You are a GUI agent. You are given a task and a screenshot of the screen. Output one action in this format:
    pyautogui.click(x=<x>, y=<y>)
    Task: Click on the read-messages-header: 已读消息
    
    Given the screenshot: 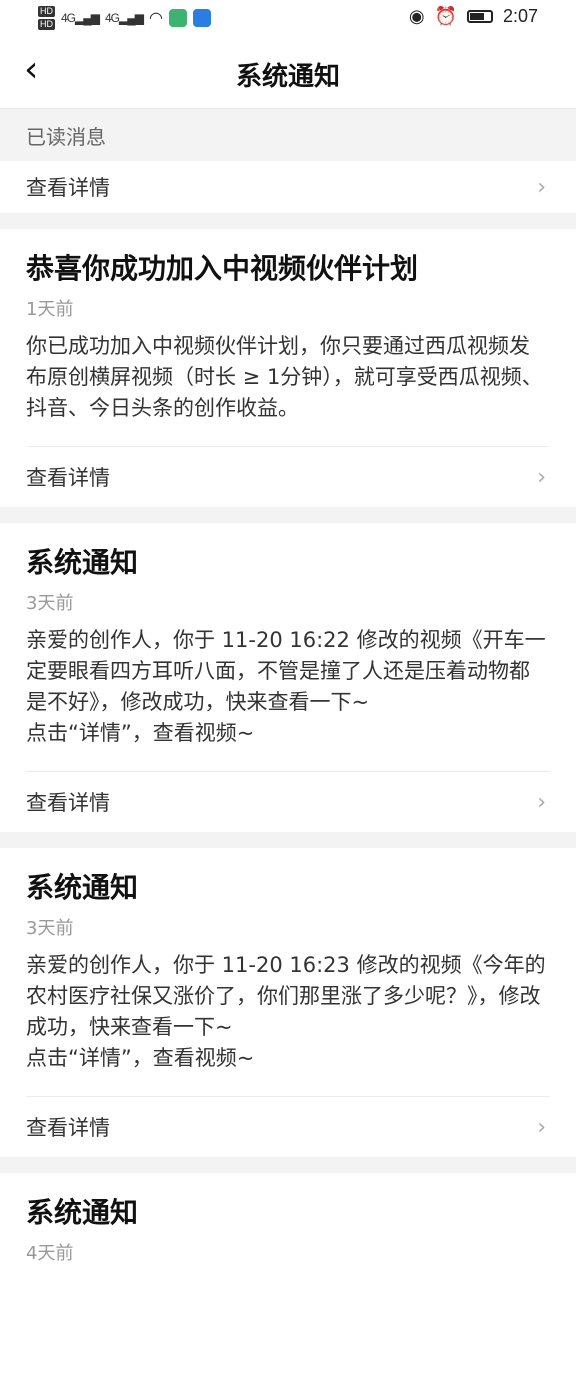 What is the action you would take?
    pyautogui.click(x=288, y=135)
    